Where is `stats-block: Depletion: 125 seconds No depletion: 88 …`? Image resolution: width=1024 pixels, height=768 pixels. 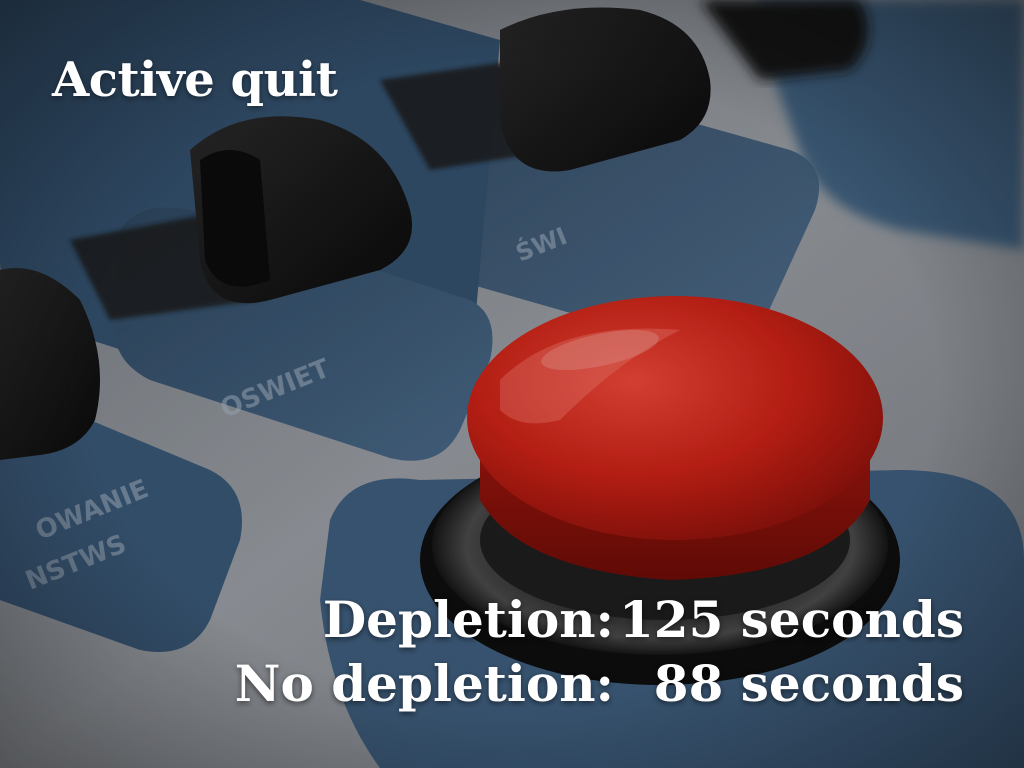
stats-block: Depletion: 125 seconds No depletion: 88 … is located at coordinates (599, 652).